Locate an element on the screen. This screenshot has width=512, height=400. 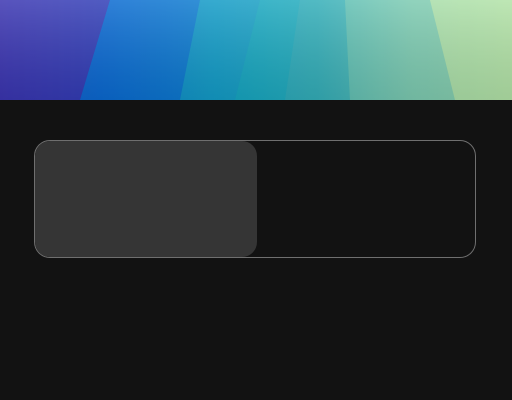
toggle-option-right is located at coordinates (366, 199).